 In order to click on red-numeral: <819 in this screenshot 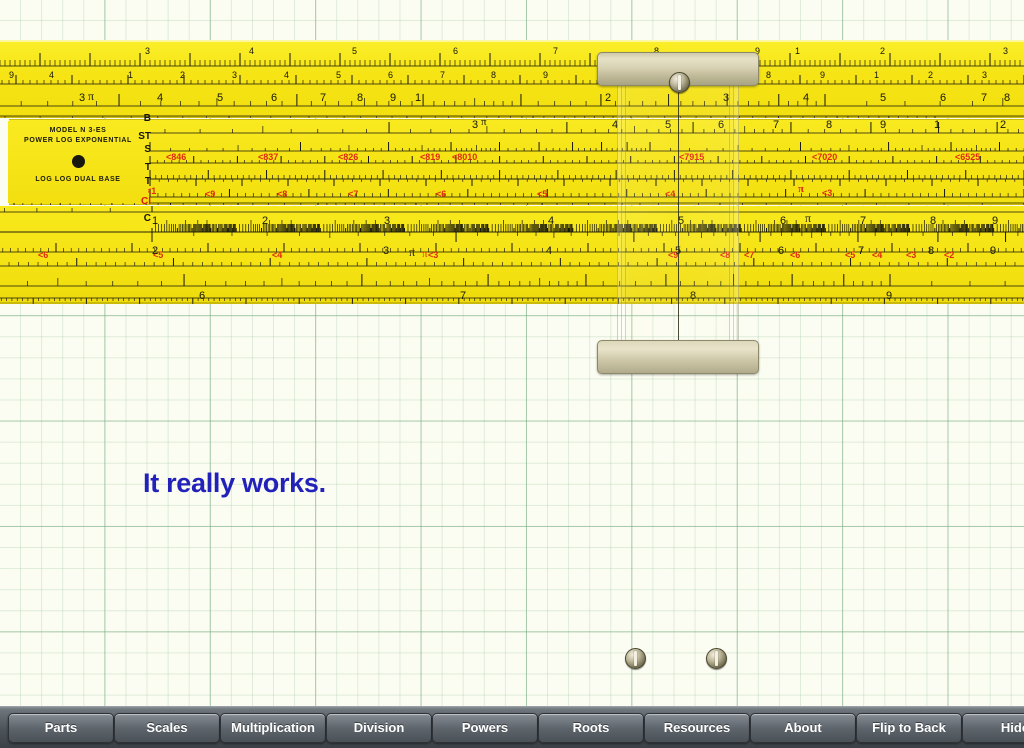, I will do `click(430, 157)`.